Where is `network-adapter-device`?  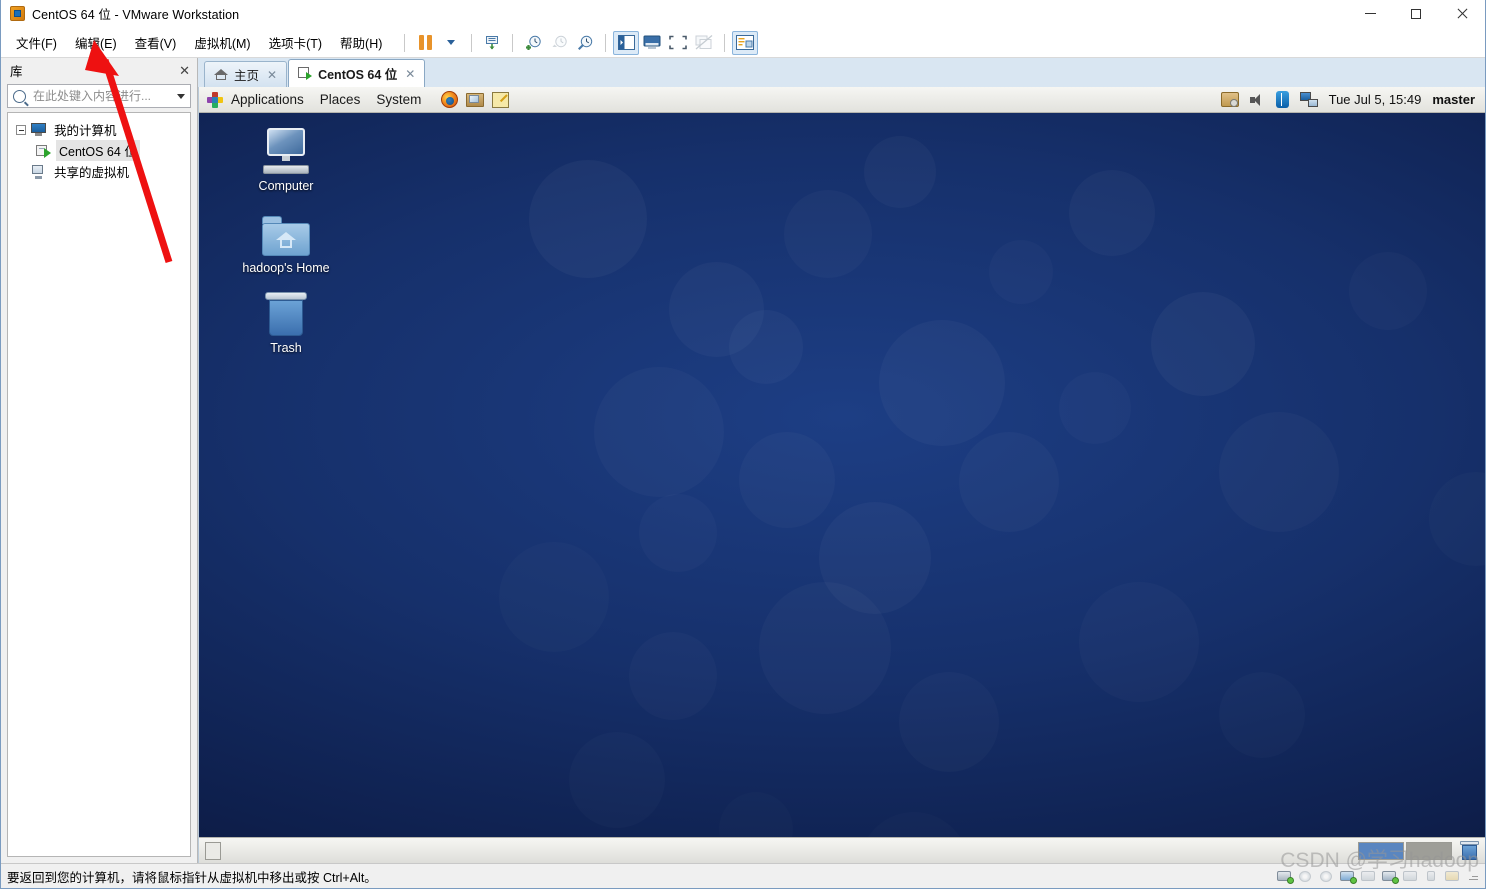 network-adapter-device is located at coordinates (1348, 877).